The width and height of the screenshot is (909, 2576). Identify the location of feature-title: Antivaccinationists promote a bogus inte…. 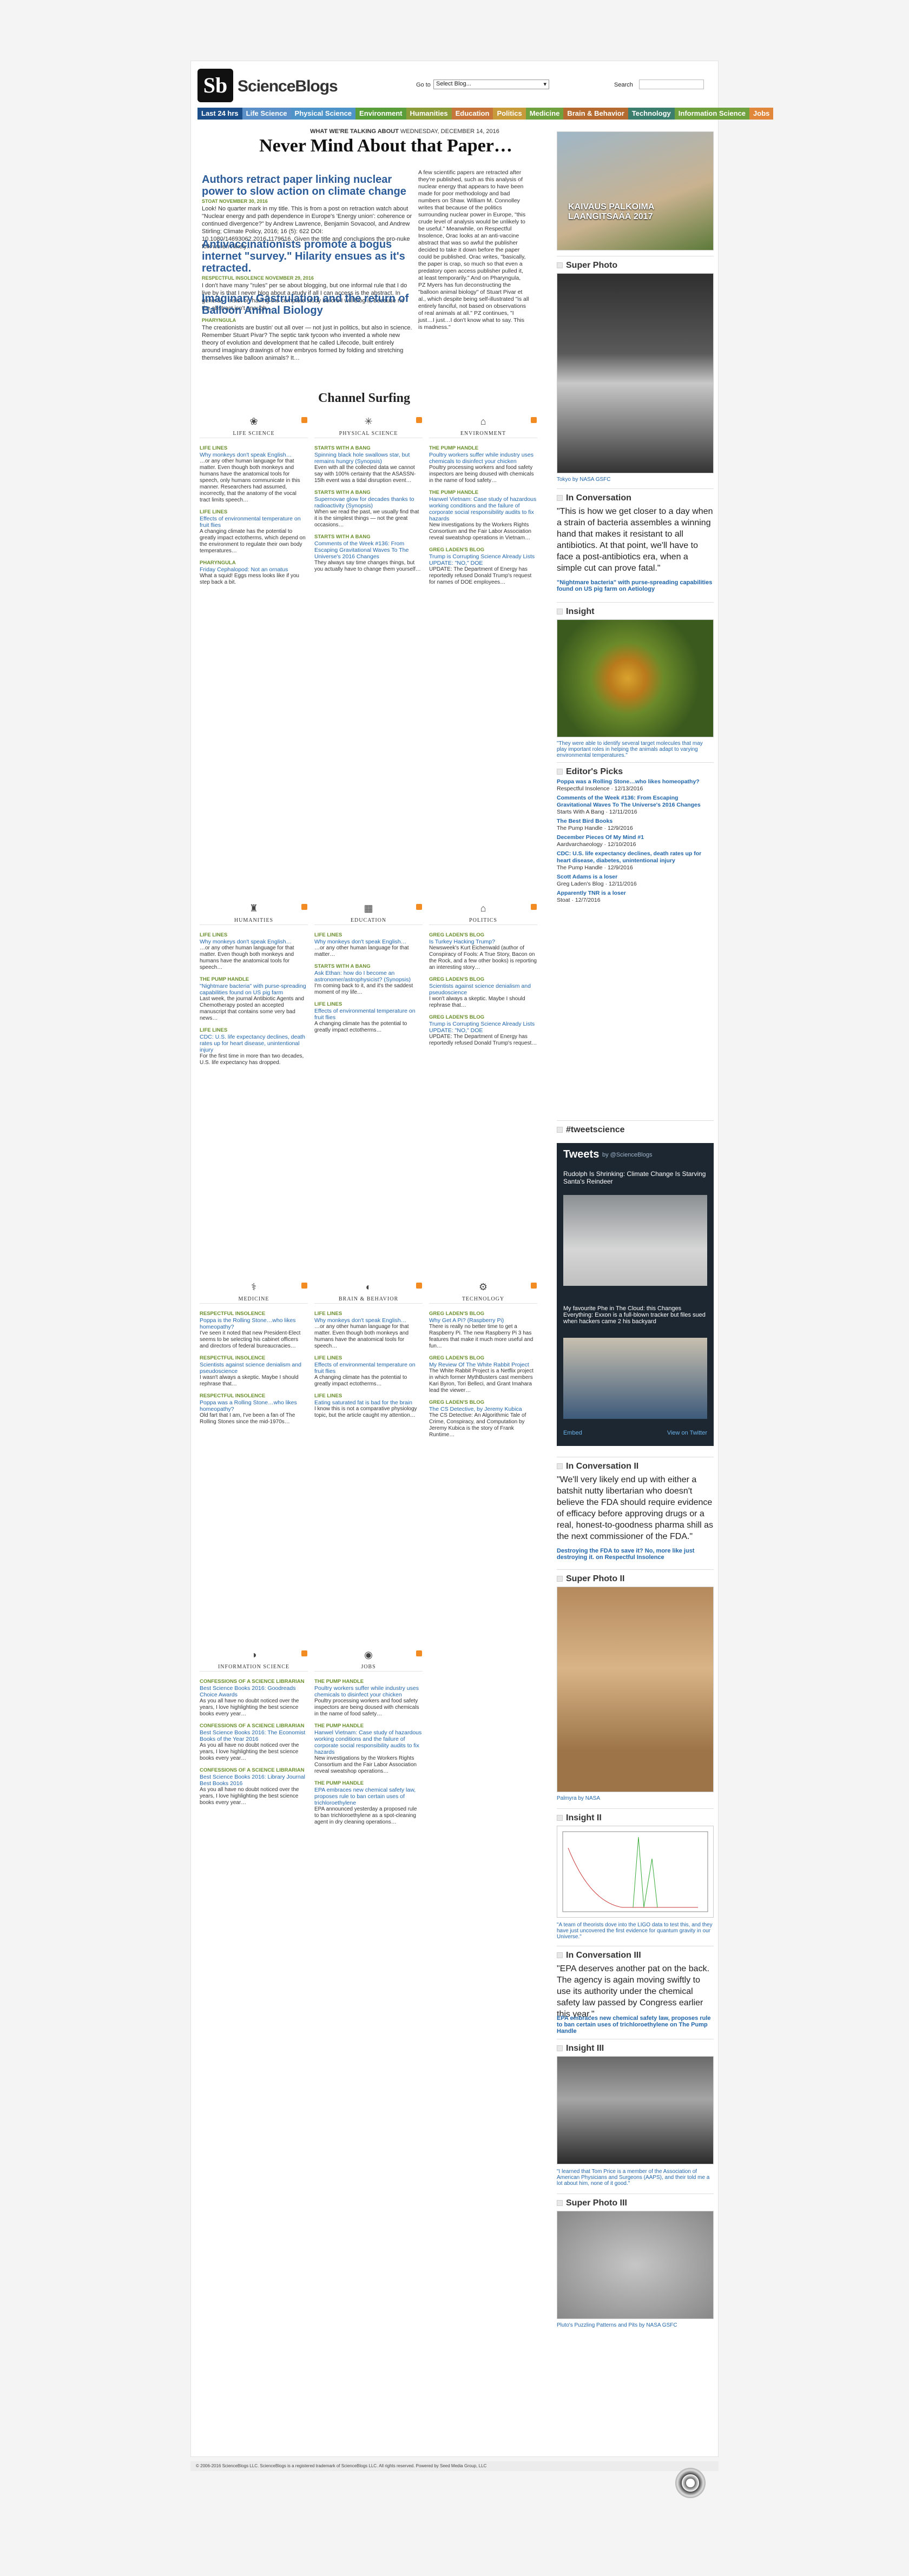
(307, 256).